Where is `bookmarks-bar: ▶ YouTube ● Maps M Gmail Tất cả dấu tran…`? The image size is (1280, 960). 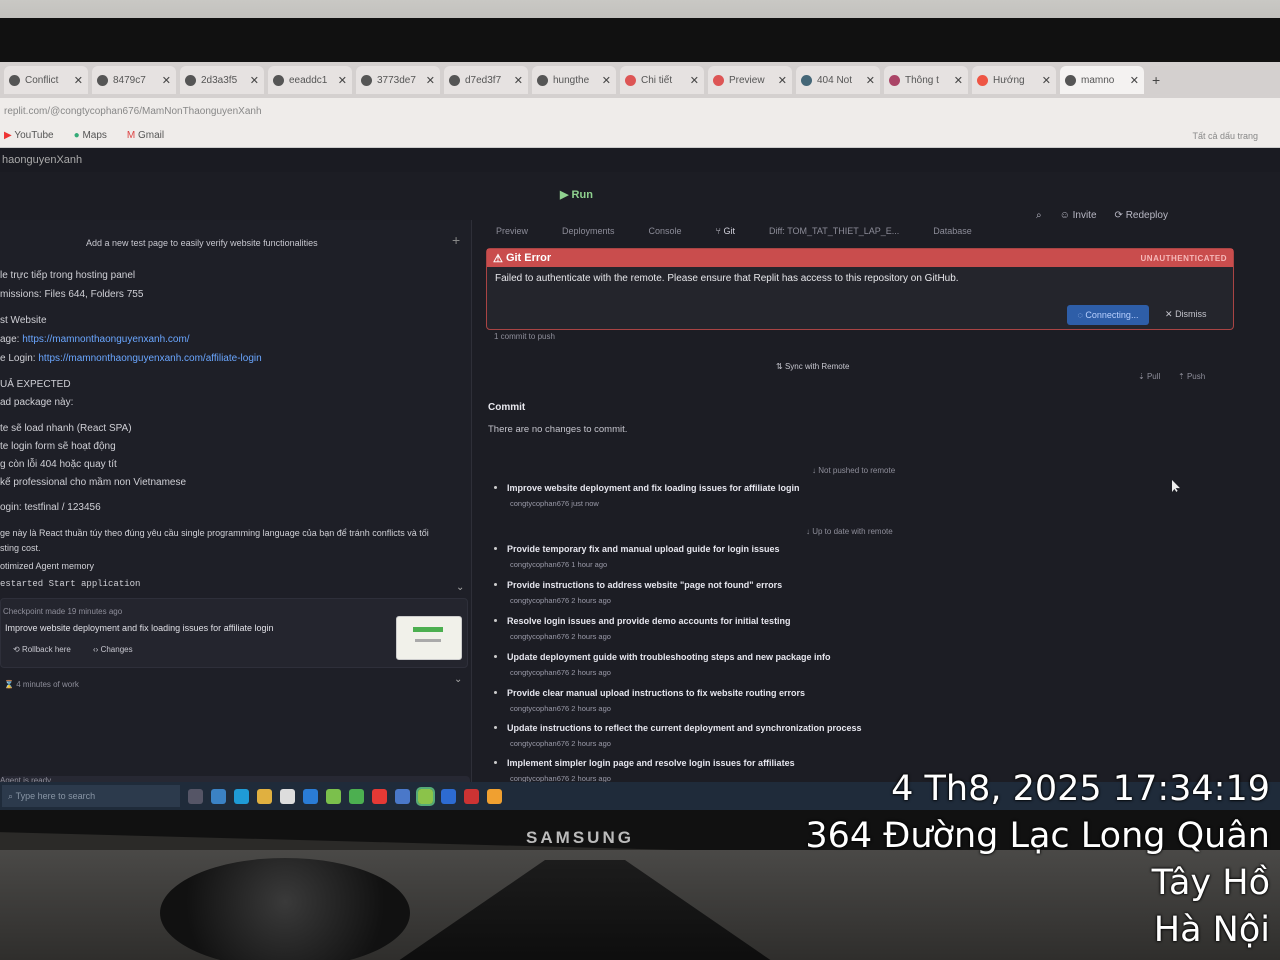 bookmarks-bar: ▶ YouTube ● Maps M Gmail Tất cả dấu tran… is located at coordinates (640, 136).